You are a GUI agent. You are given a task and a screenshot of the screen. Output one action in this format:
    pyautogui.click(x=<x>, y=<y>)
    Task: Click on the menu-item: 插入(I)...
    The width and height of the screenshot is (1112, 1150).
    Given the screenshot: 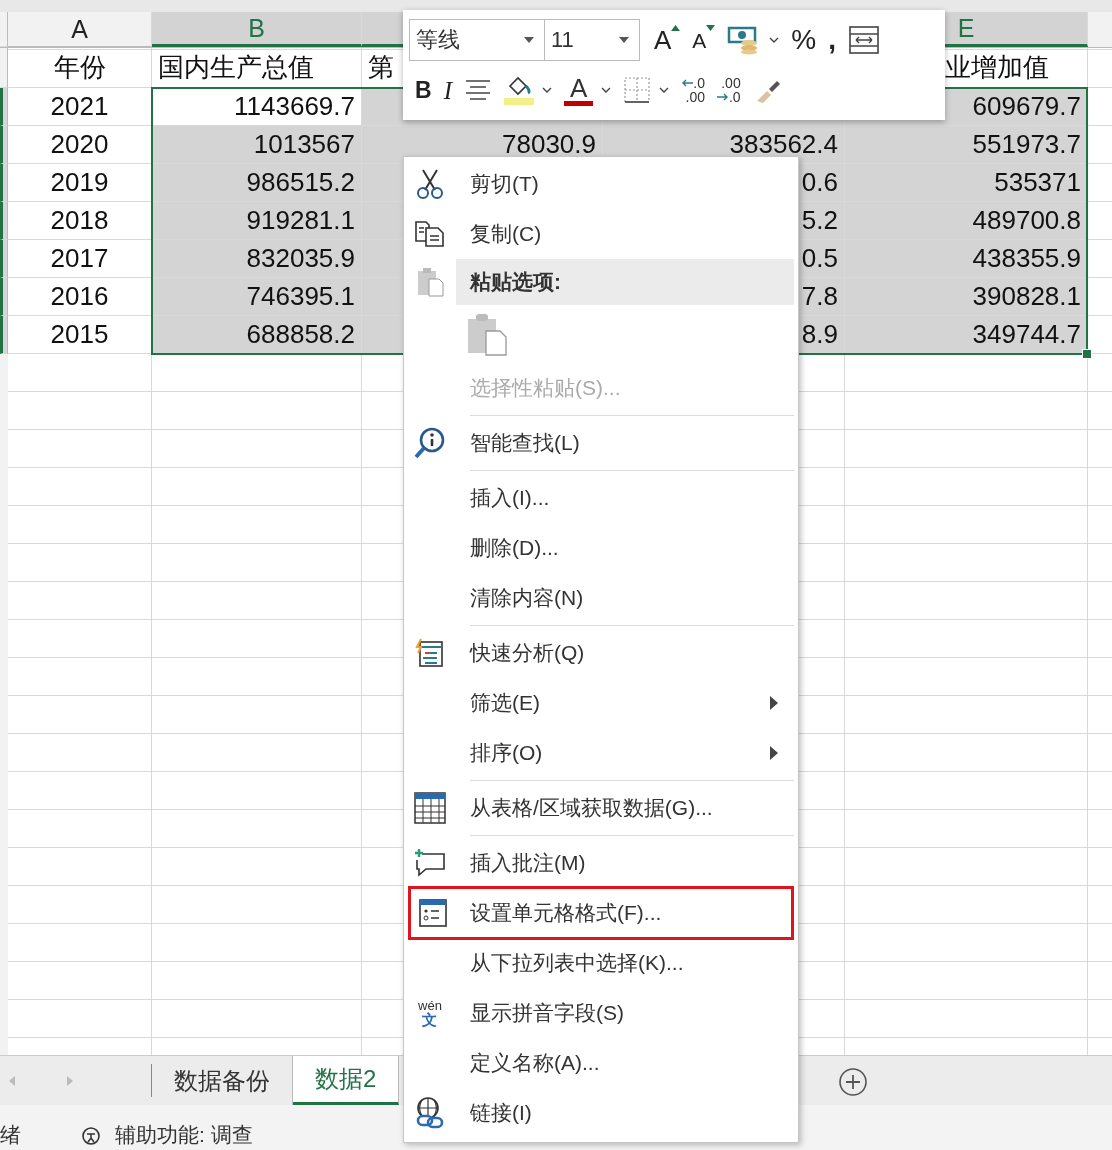 What is the action you would take?
    pyautogui.click(x=601, y=498)
    